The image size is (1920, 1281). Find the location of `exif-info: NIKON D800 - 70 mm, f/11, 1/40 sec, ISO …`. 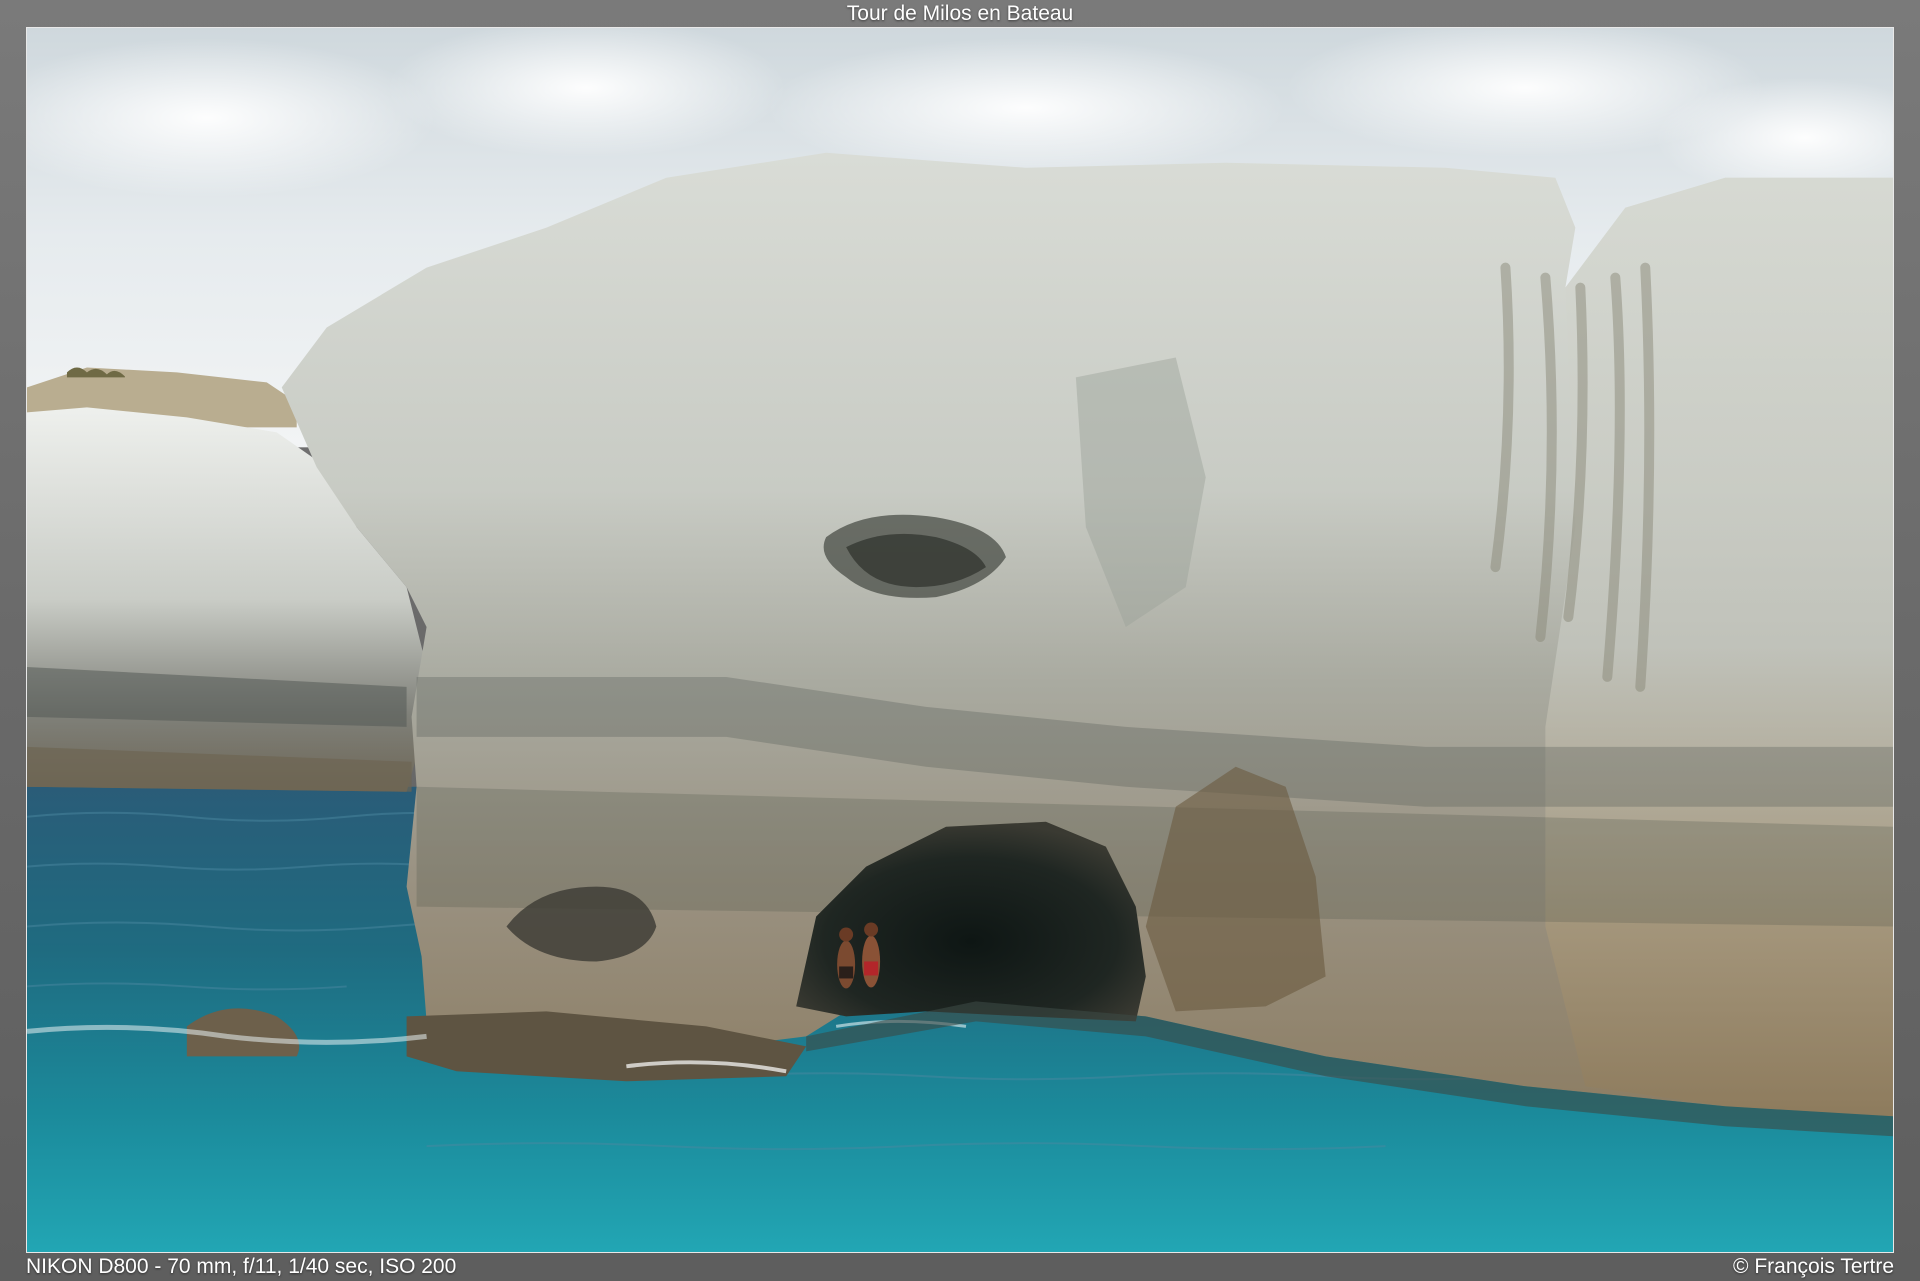

exif-info: NIKON D800 - 70 mm, f/11, 1/40 sec, ISO … is located at coordinates (241, 1266).